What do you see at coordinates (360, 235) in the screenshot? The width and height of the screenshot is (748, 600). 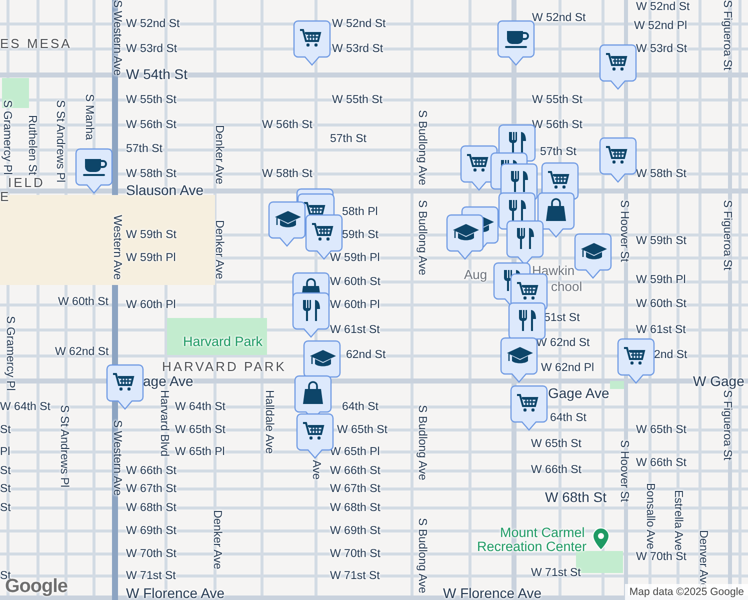 I see `street-label: 59th St` at bounding box center [360, 235].